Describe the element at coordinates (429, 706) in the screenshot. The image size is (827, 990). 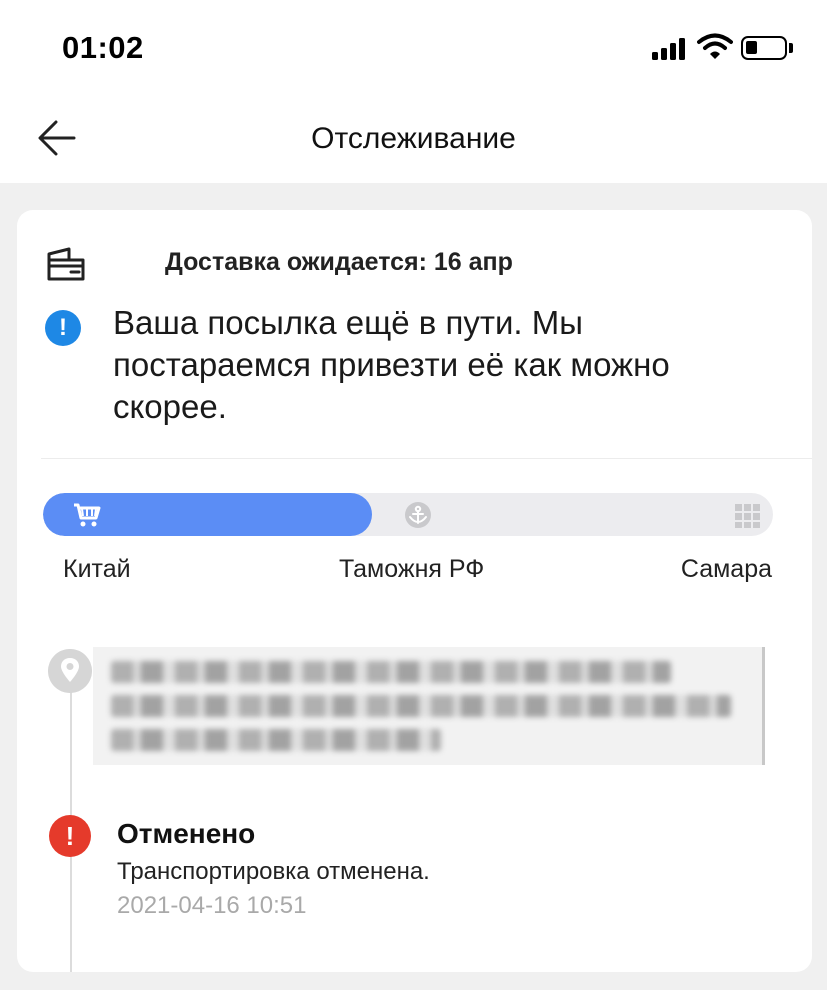
I see `redacted-address` at that location.